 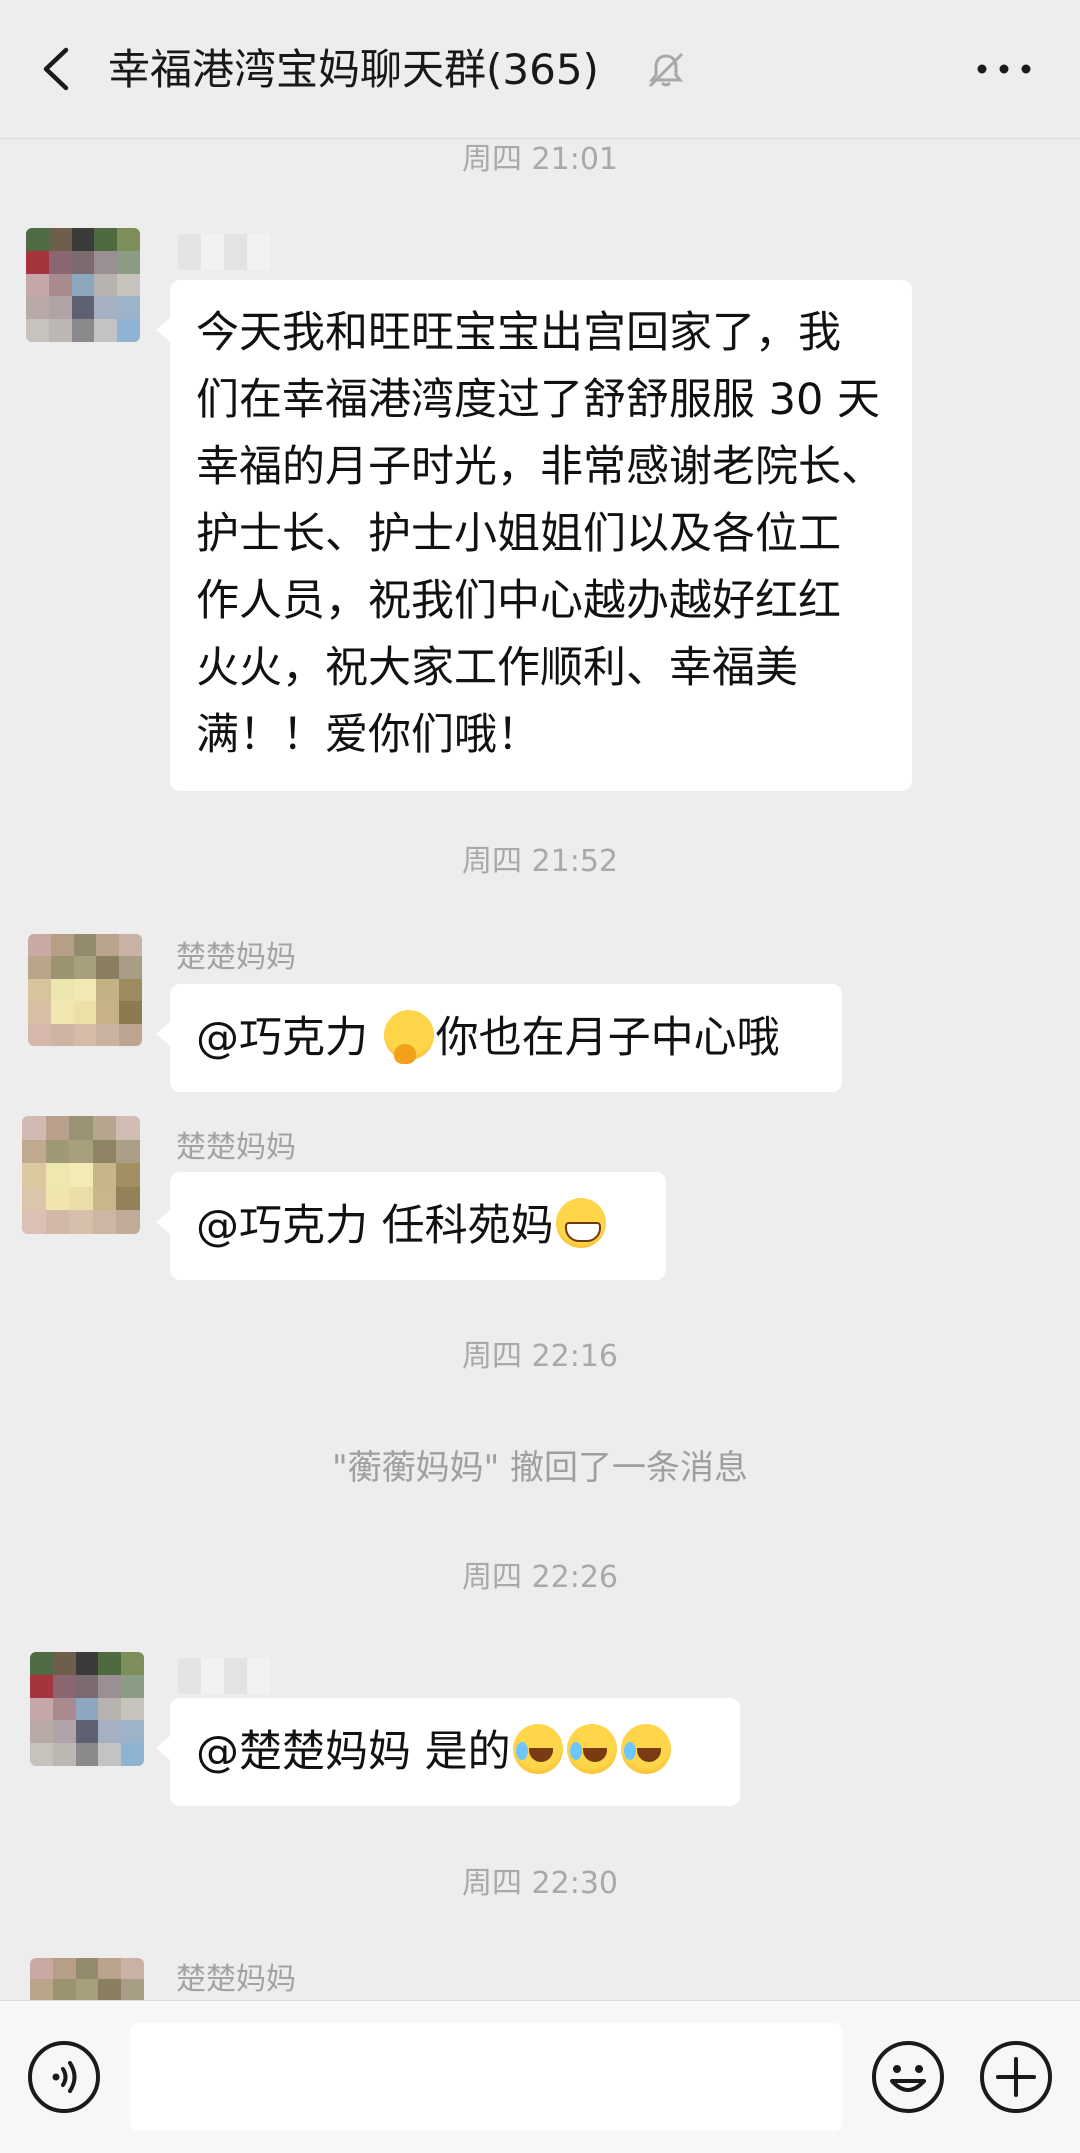 I want to click on timestamp: 周四 22:26, so click(x=540, y=1577).